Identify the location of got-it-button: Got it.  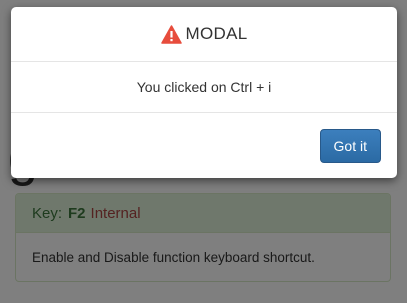
(350, 145).